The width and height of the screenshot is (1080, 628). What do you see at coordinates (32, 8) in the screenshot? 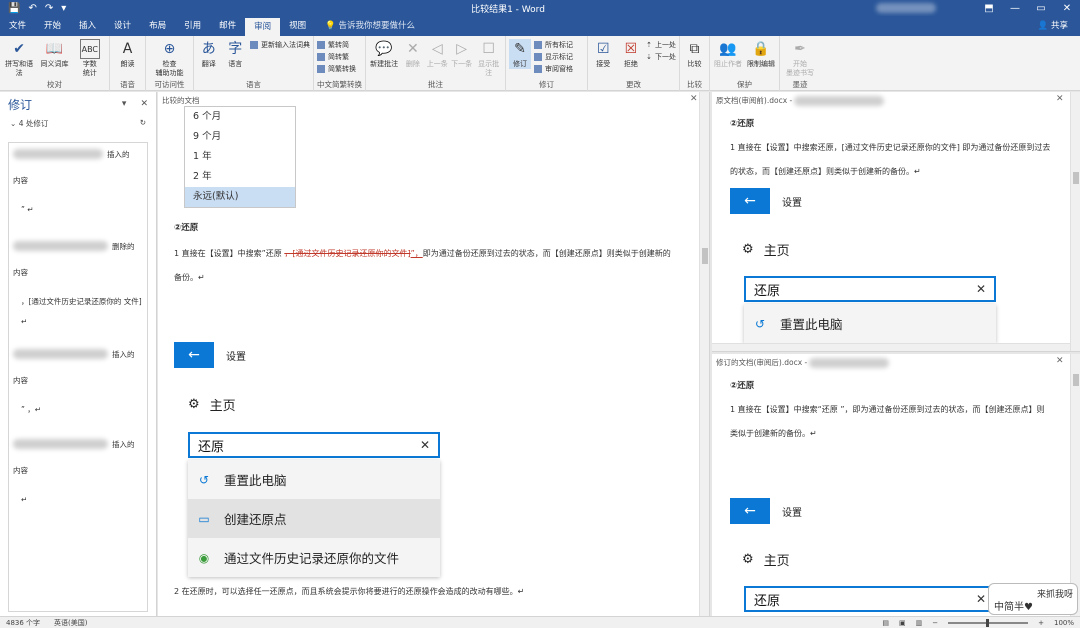
I see `undo-icon: ↶` at bounding box center [32, 8].